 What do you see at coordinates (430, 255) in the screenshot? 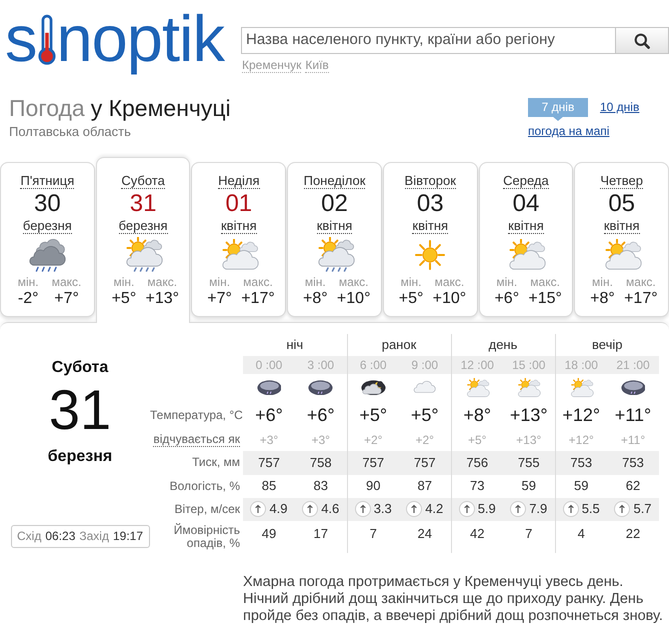
I see `sun-icon` at bounding box center [430, 255].